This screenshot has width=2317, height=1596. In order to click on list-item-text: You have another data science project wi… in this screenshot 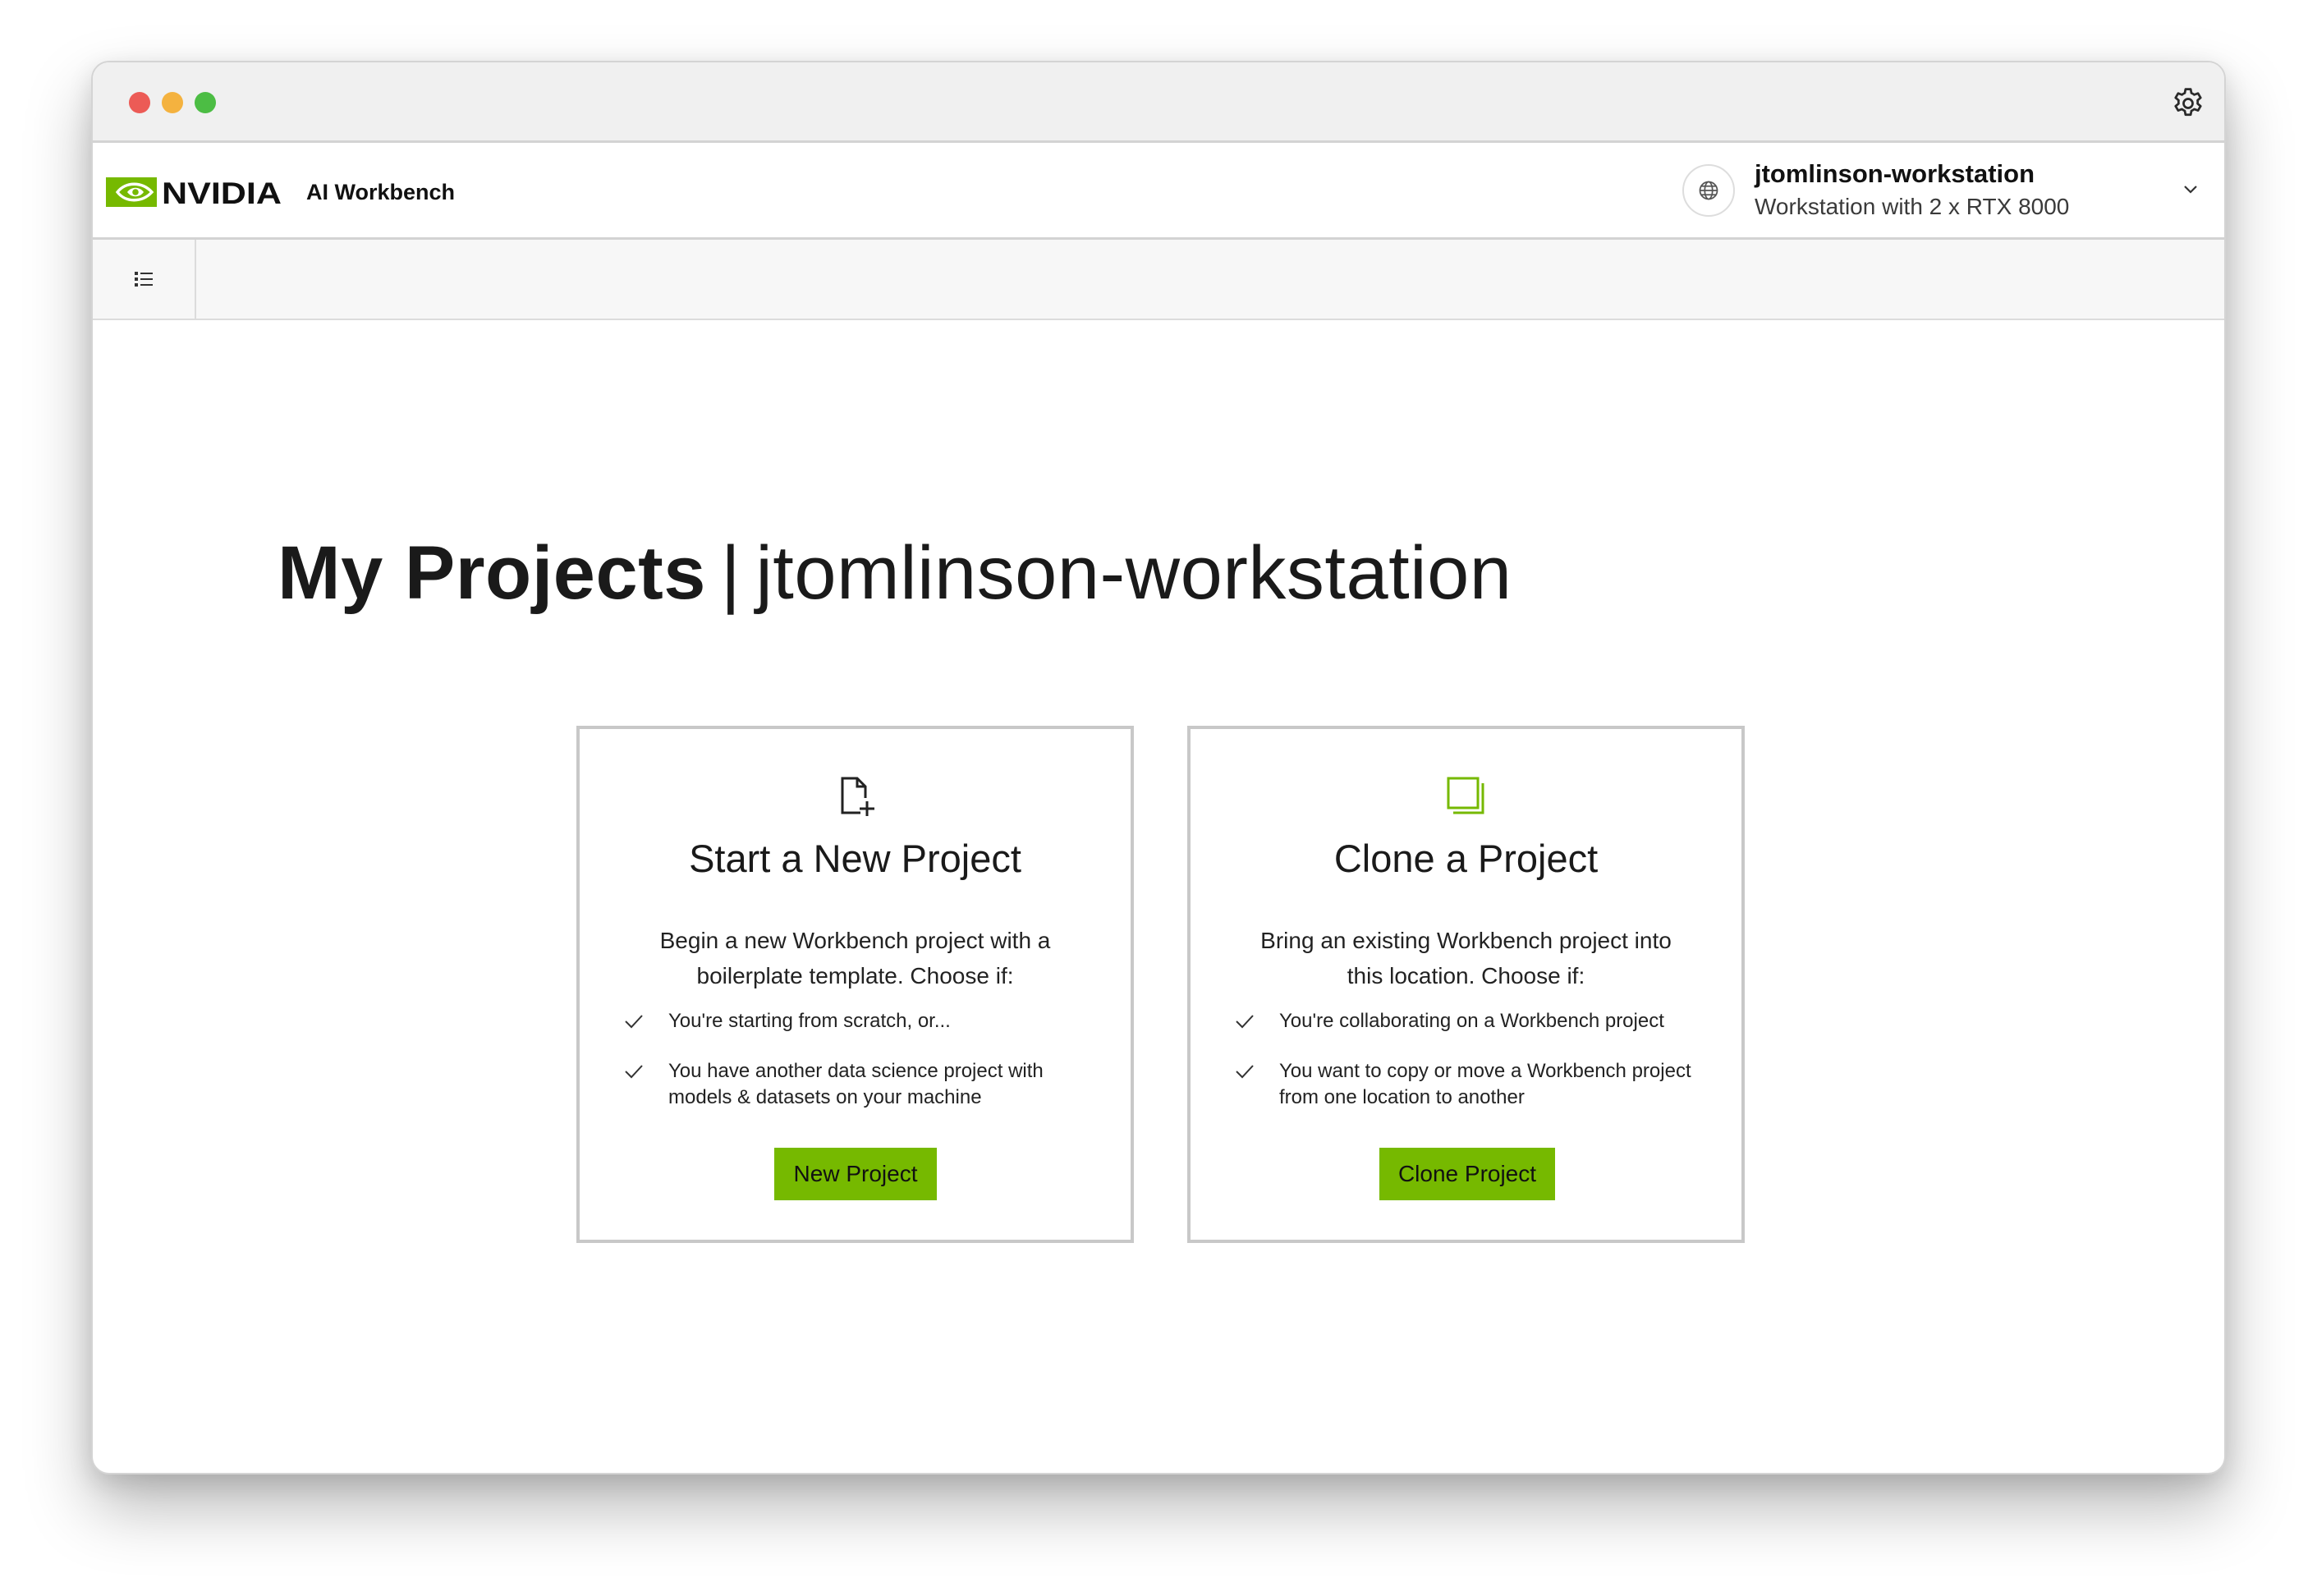, I will do `click(856, 1084)`.